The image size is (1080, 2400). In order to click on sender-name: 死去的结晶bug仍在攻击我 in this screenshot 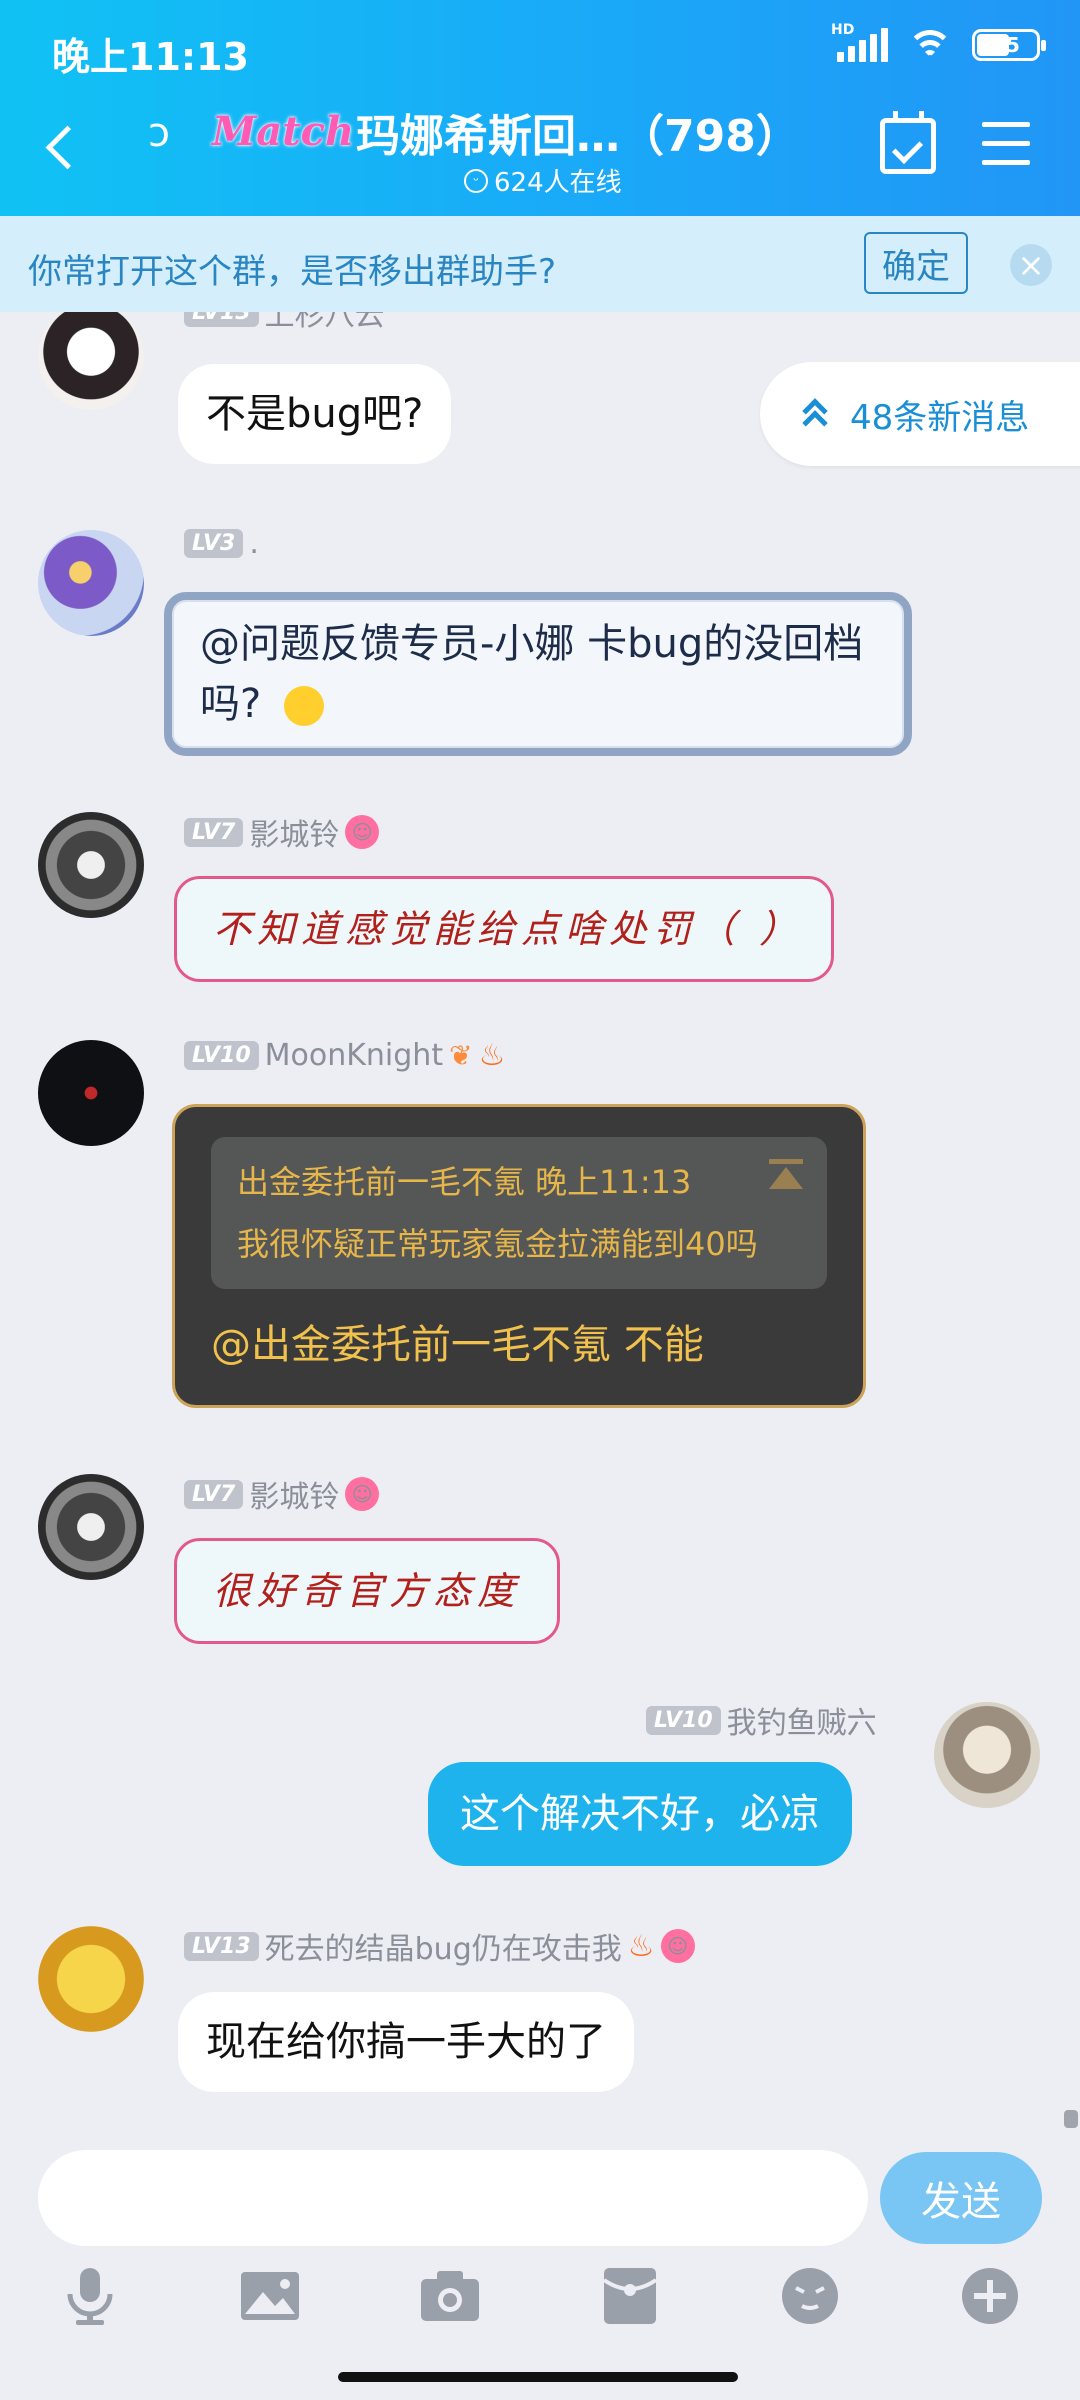, I will do `click(443, 1946)`.